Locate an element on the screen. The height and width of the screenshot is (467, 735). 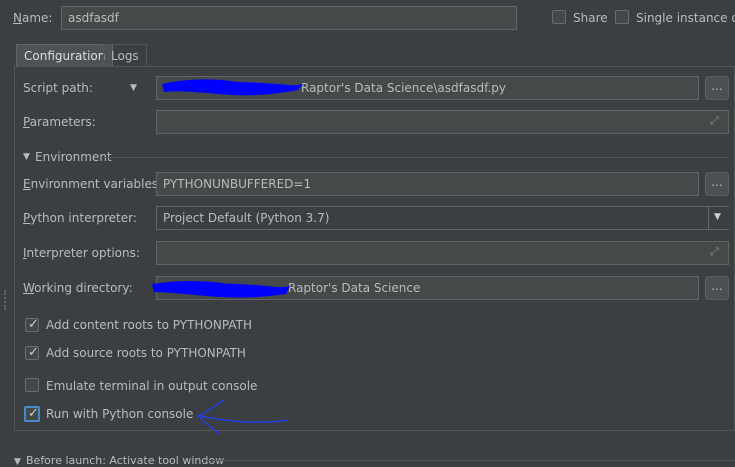
python-console-checkbox: ✓ is located at coordinates (32, 414).